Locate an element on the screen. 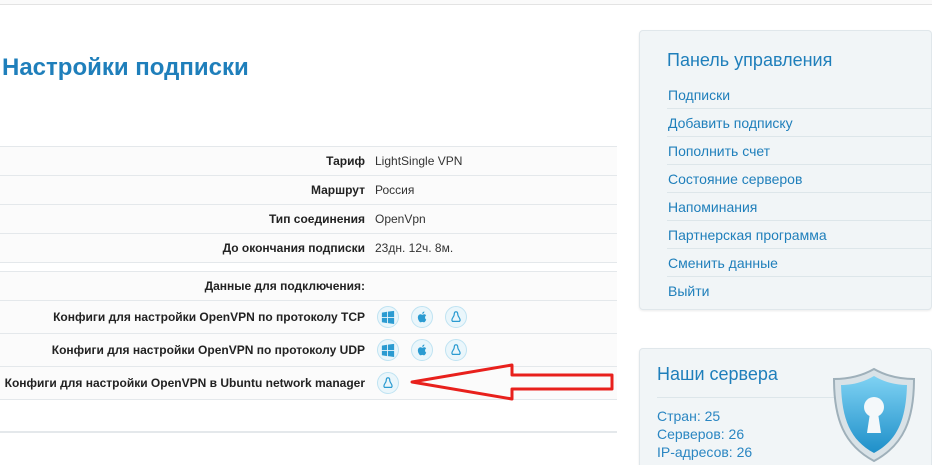 The width and height of the screenshot is (932, 465). control-panel-title: Панель управления is located at coordinates (750, 60).